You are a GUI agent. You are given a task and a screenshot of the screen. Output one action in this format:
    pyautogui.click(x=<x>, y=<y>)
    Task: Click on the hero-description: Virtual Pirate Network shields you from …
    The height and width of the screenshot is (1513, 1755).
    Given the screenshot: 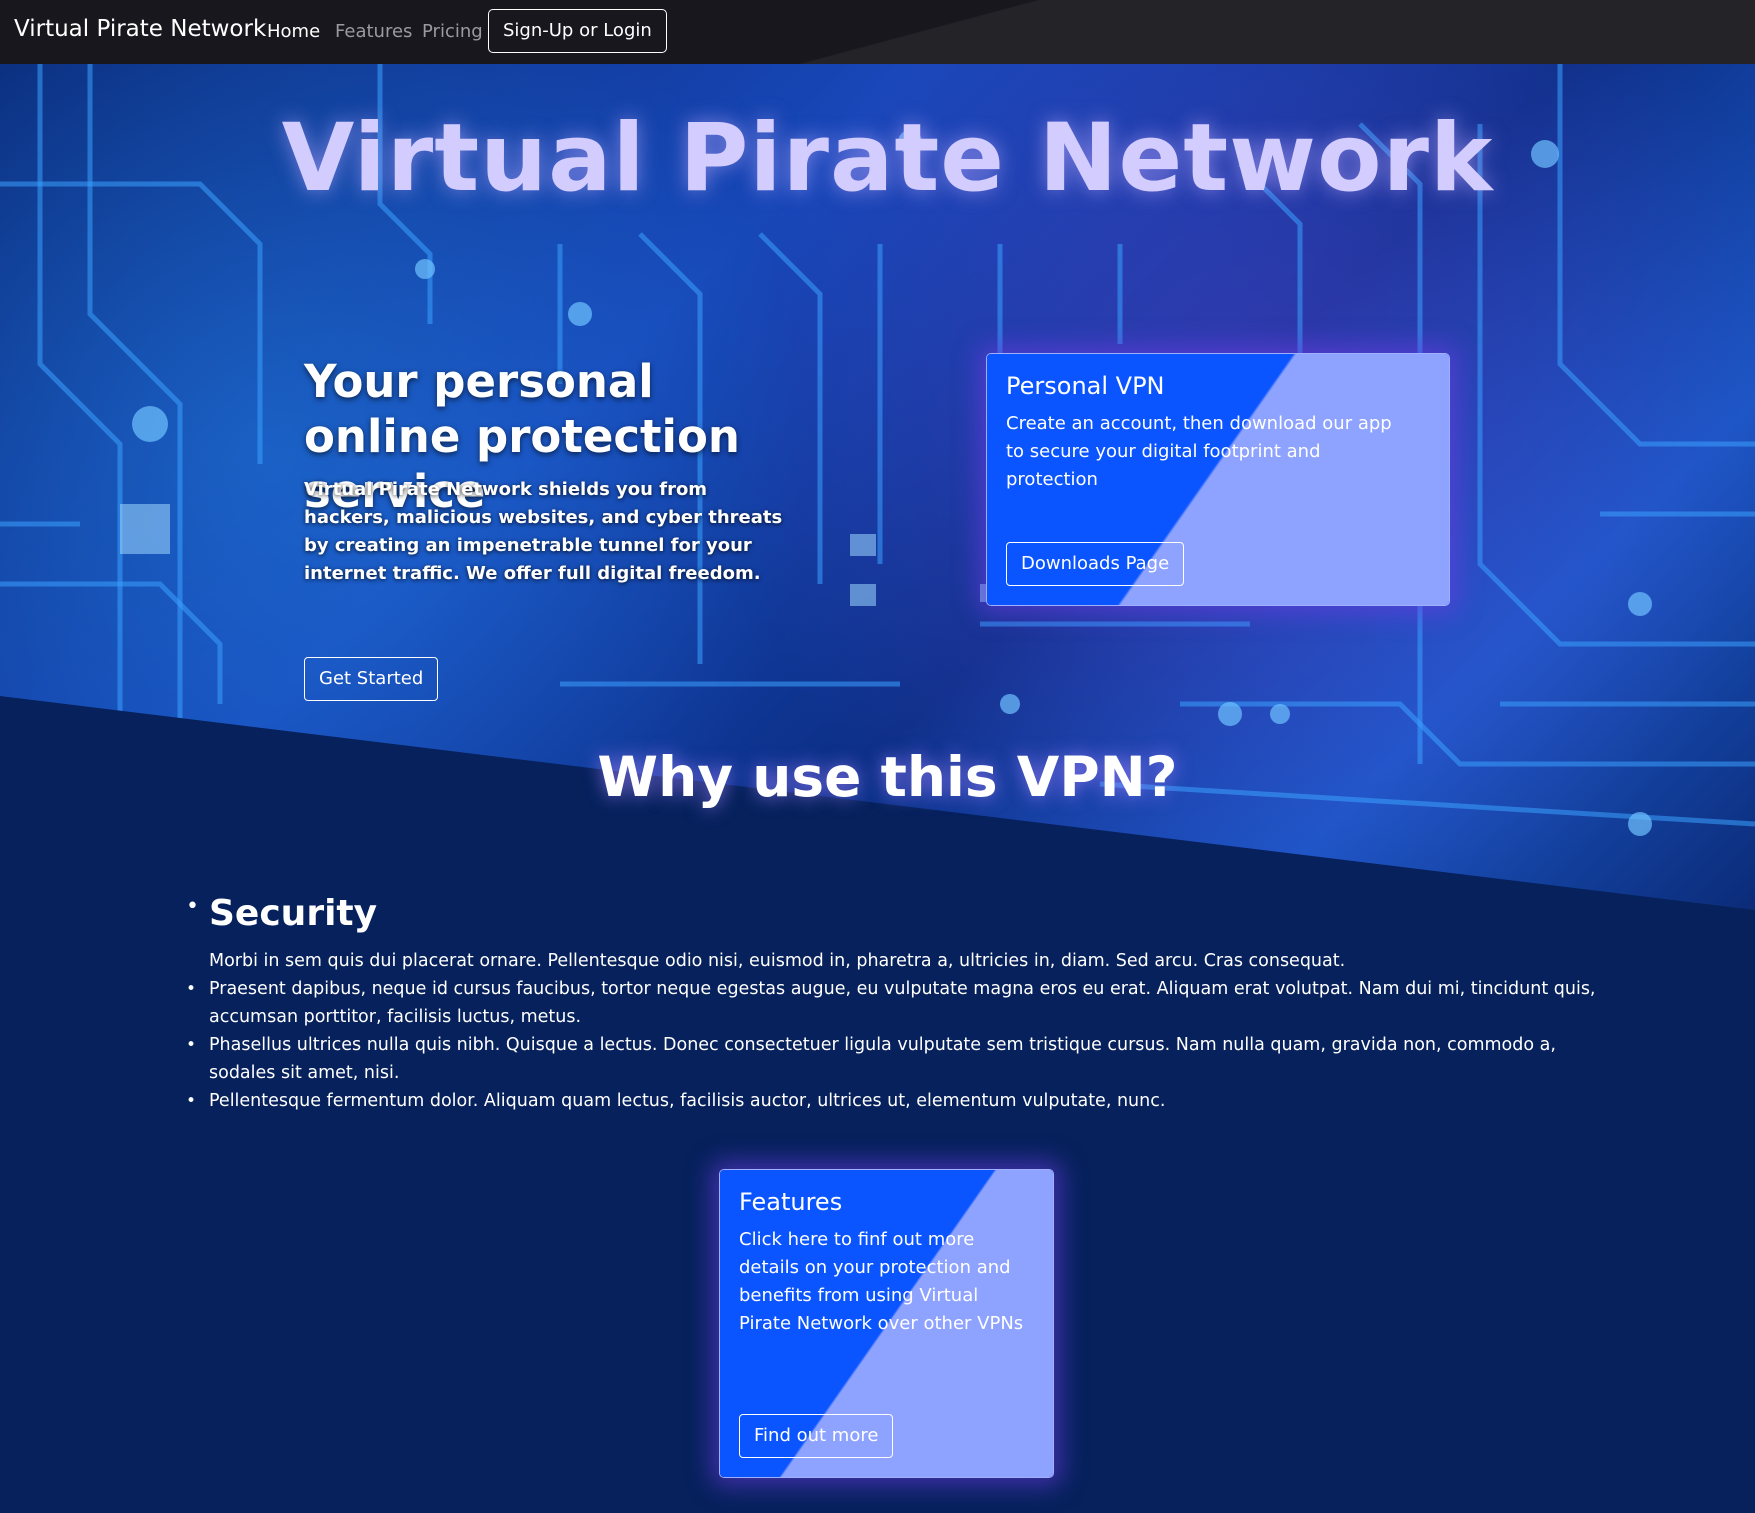 What is the action you would take?
    pyautogui.click(x=543, y=531)
    